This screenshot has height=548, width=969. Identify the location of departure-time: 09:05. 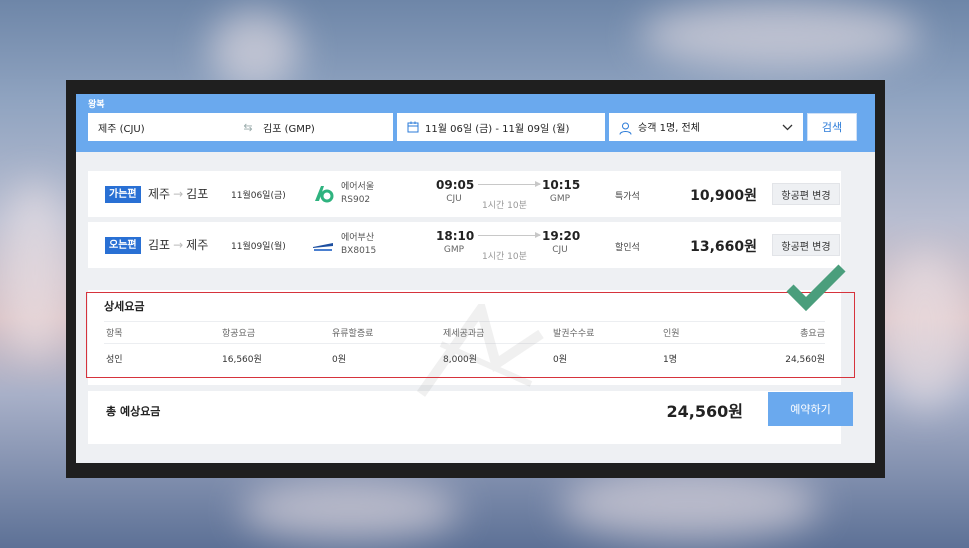
(455, 185).